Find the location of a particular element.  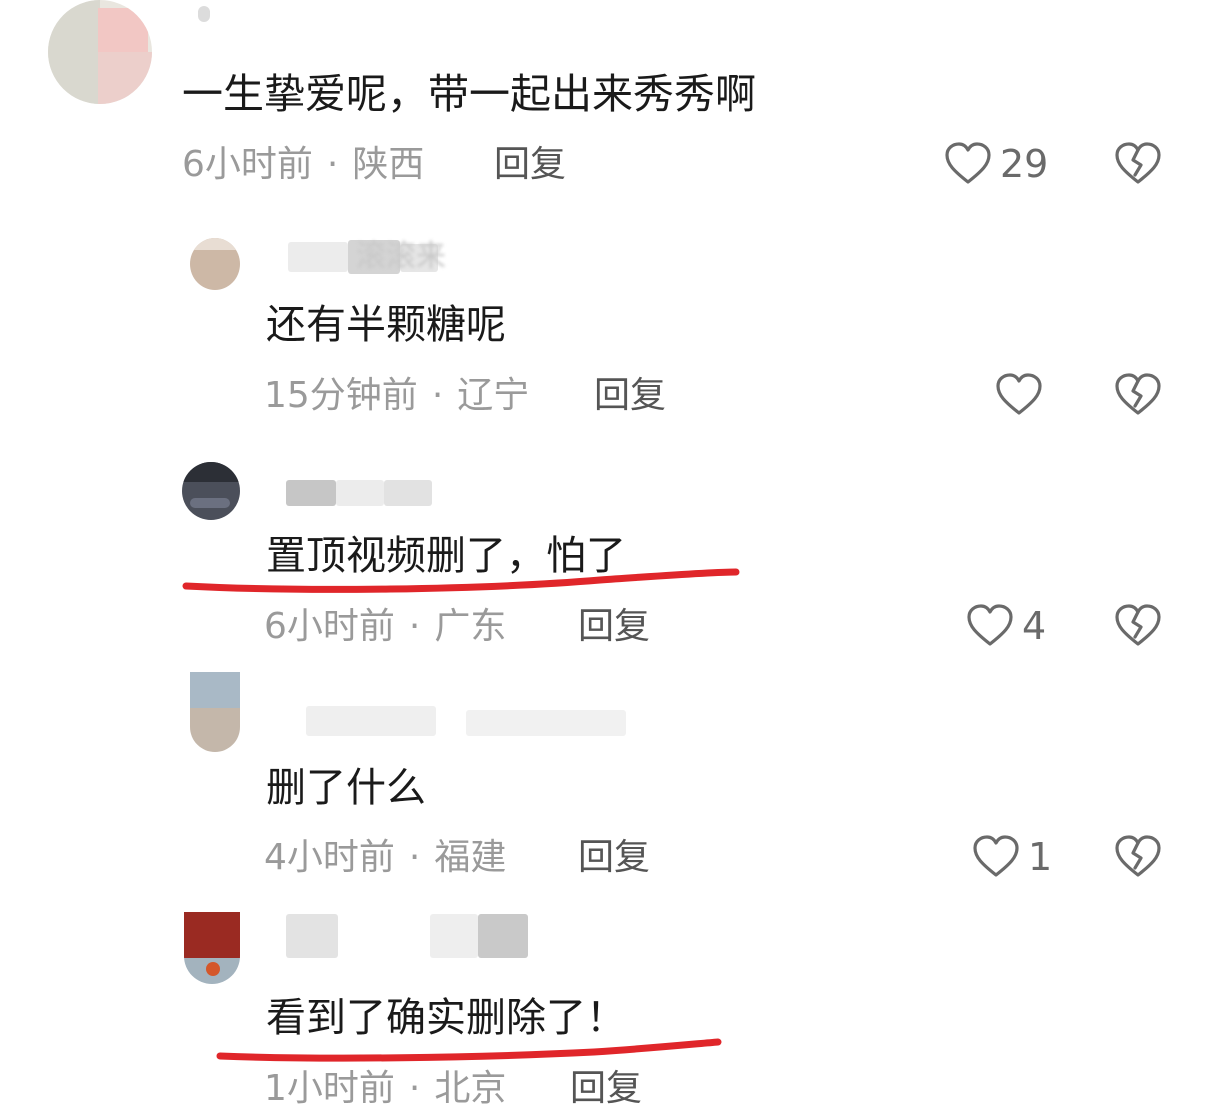

like-button: 1 is located at coordinates (1012, 857).